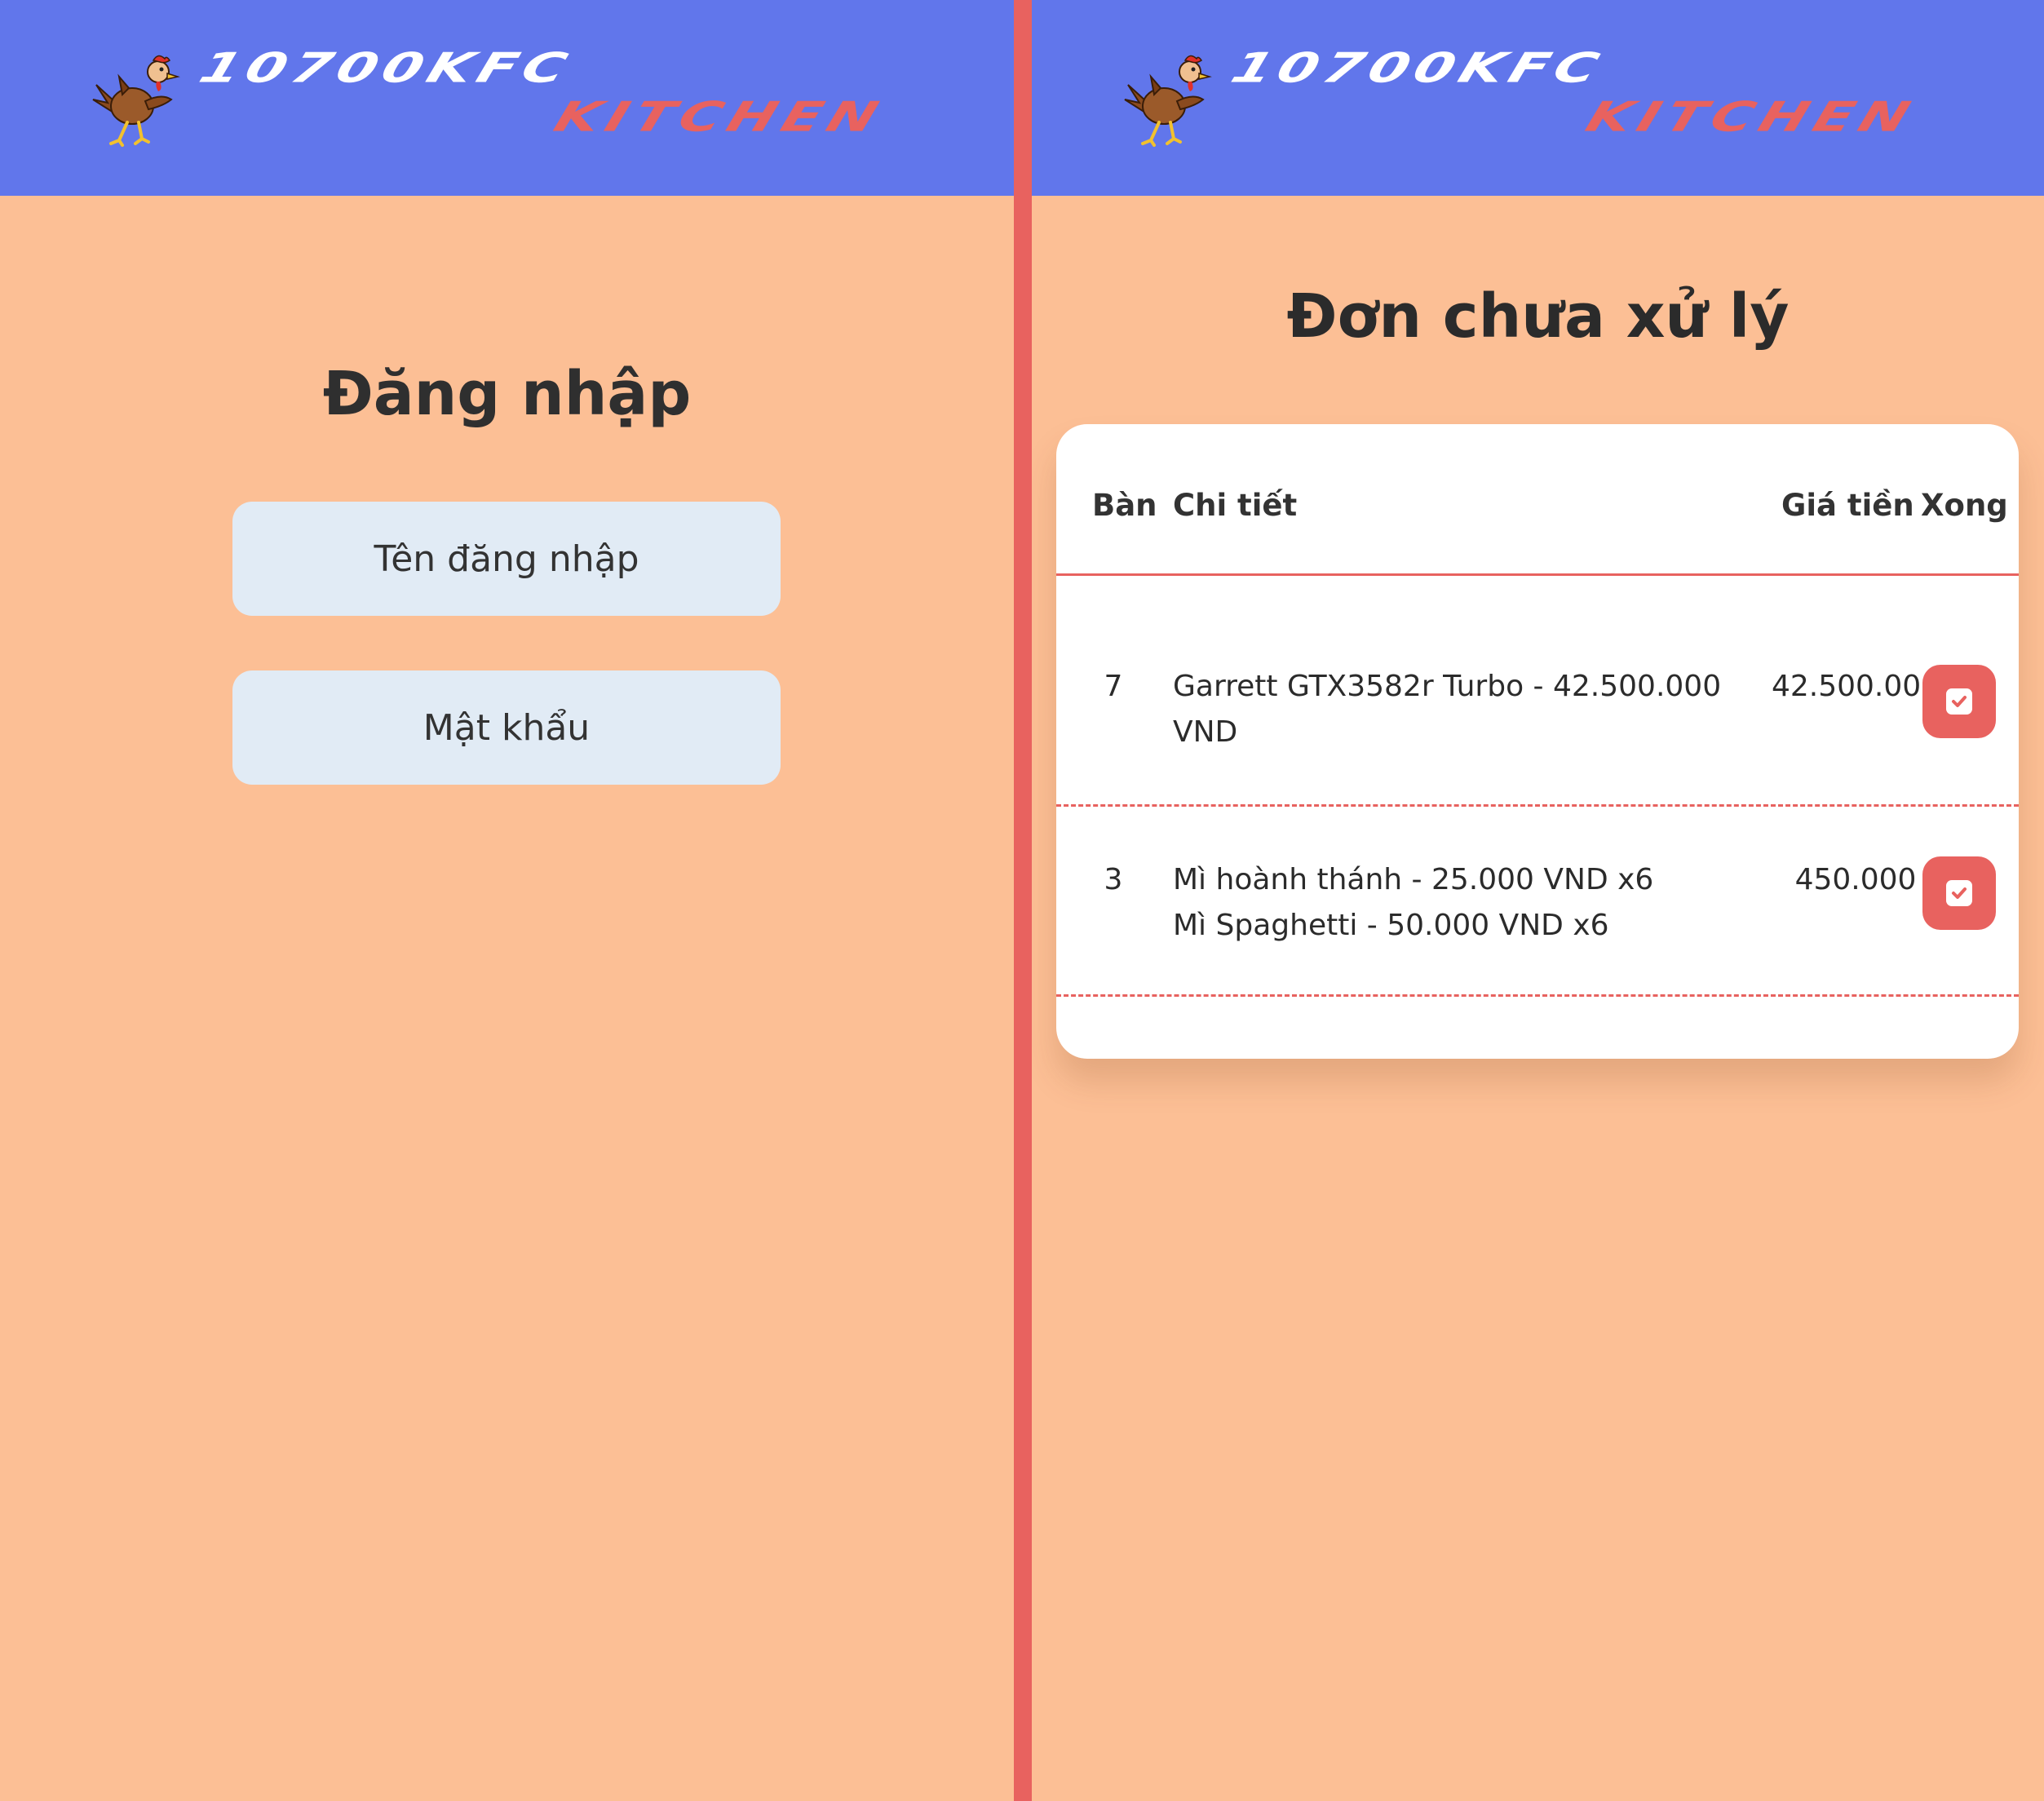 Image resolution: width=2044 pixels, height=1801 pixels. Describe the element at coordinates (1206, 732) in the screenshot. I see `order-detail-line: VND` at that location.